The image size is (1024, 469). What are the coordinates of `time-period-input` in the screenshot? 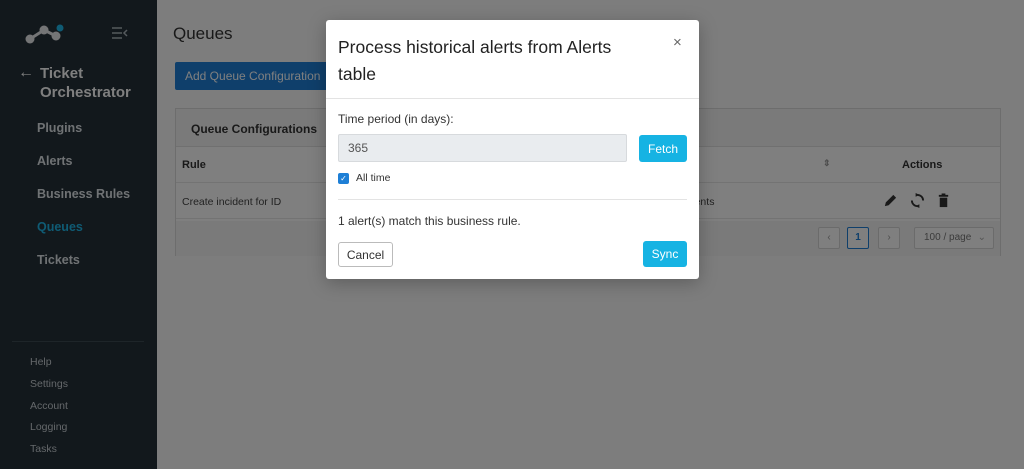 It's located at (482, 148).